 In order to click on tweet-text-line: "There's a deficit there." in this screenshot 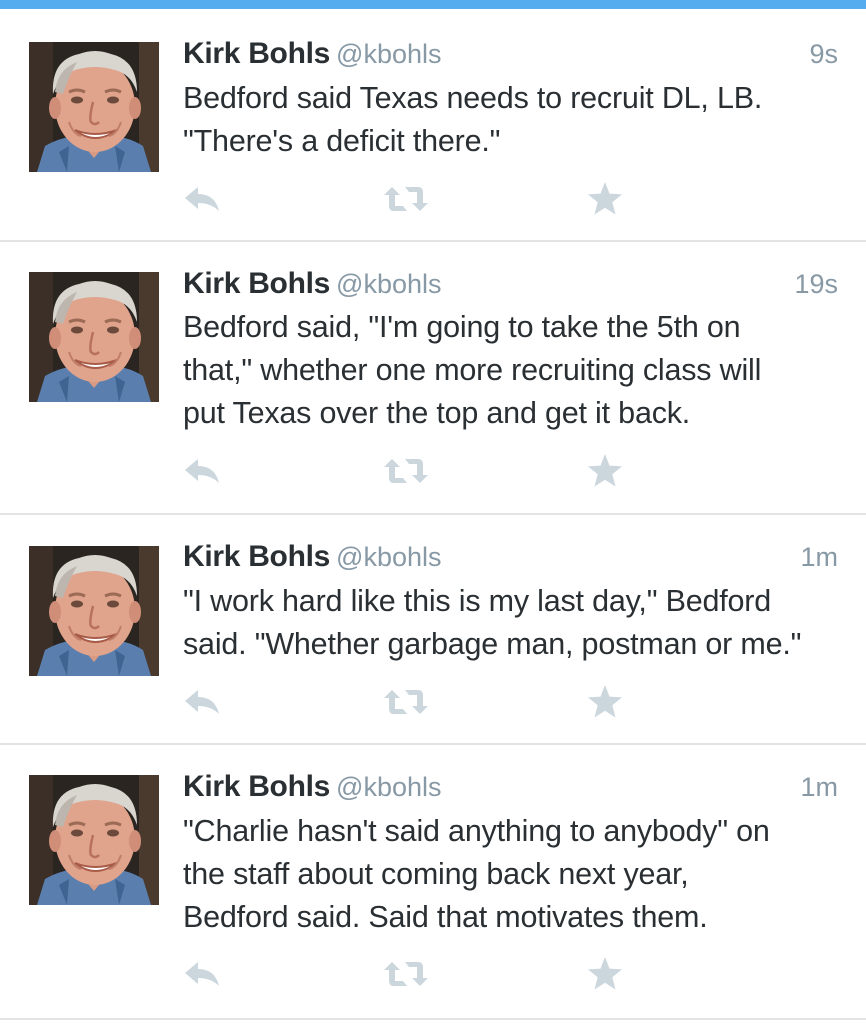, I will do `click(342, 141)`.